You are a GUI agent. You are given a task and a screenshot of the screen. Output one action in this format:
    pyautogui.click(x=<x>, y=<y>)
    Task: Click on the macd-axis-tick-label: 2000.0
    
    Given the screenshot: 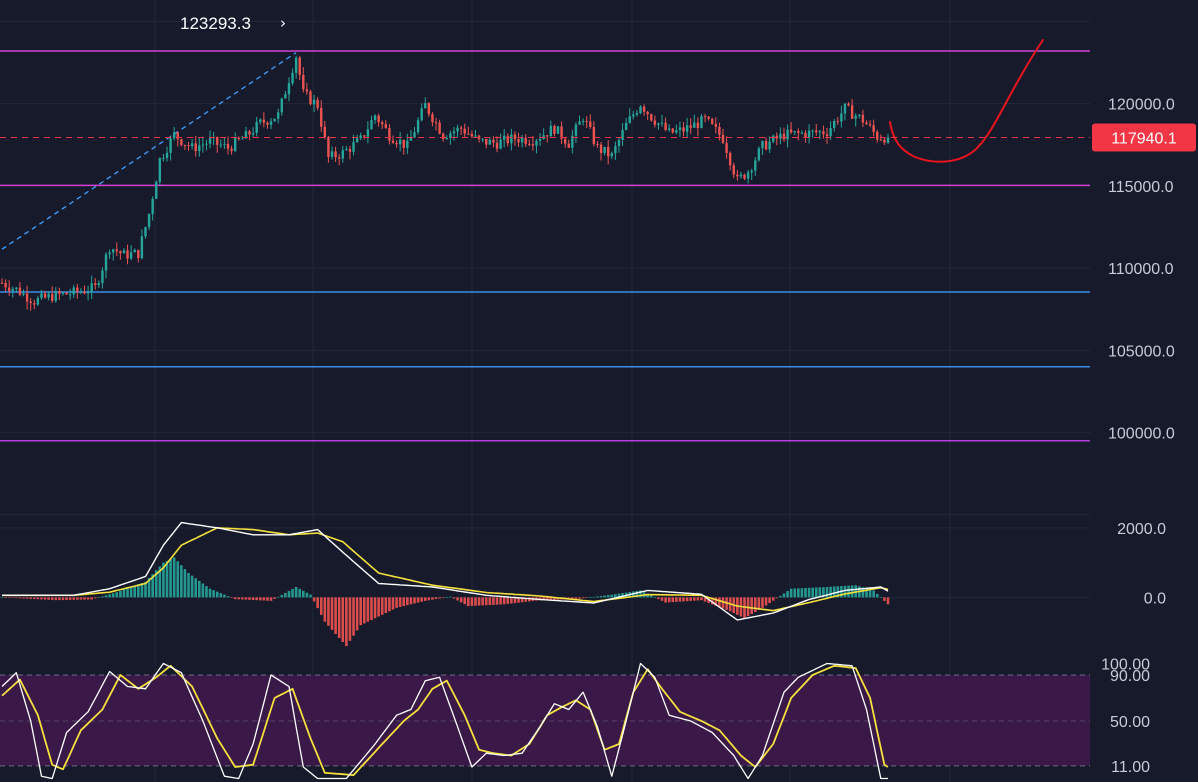 What is the action you would take?
    pyautogui.click(x=1141, y=529)
    